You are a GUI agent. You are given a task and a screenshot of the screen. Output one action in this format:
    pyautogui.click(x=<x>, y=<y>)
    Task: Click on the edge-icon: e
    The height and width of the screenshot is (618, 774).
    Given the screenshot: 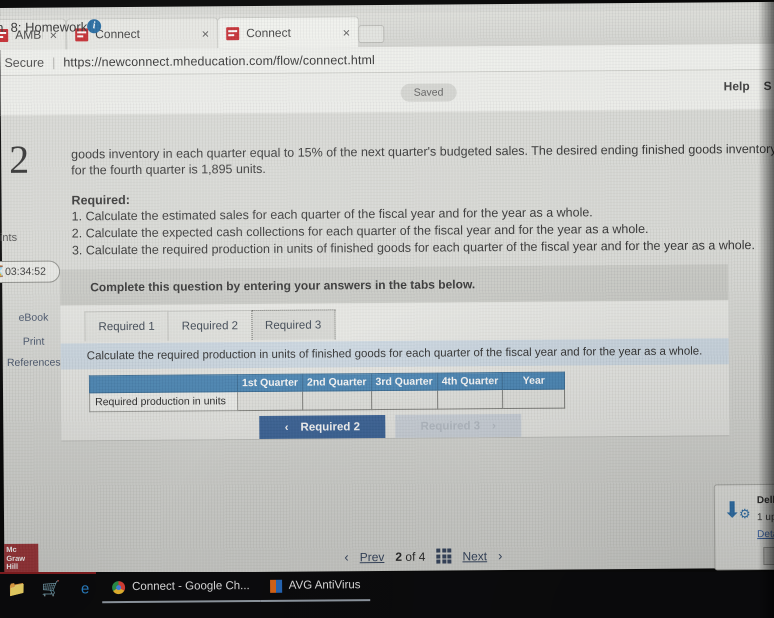 What is the action you would take?
    pyautogui.click(x=85, y=588)
    